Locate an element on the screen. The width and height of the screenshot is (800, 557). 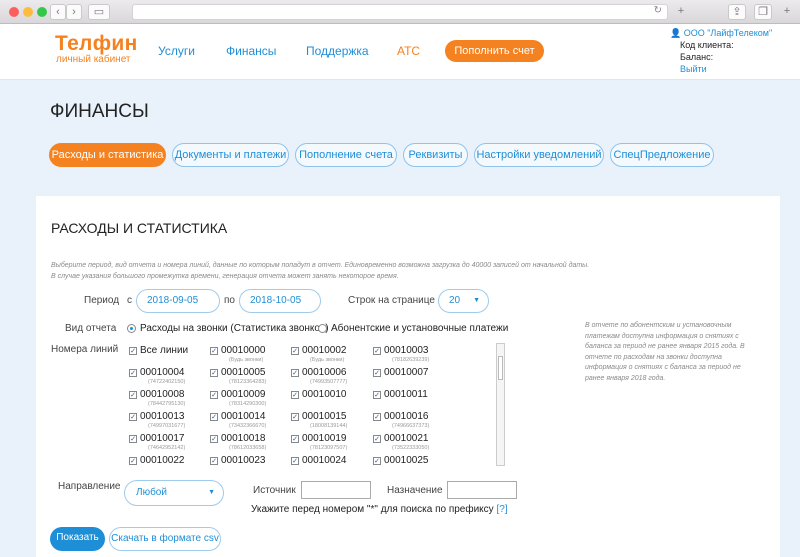
nav-support: Поддержка is located at coordinates (337, 51).